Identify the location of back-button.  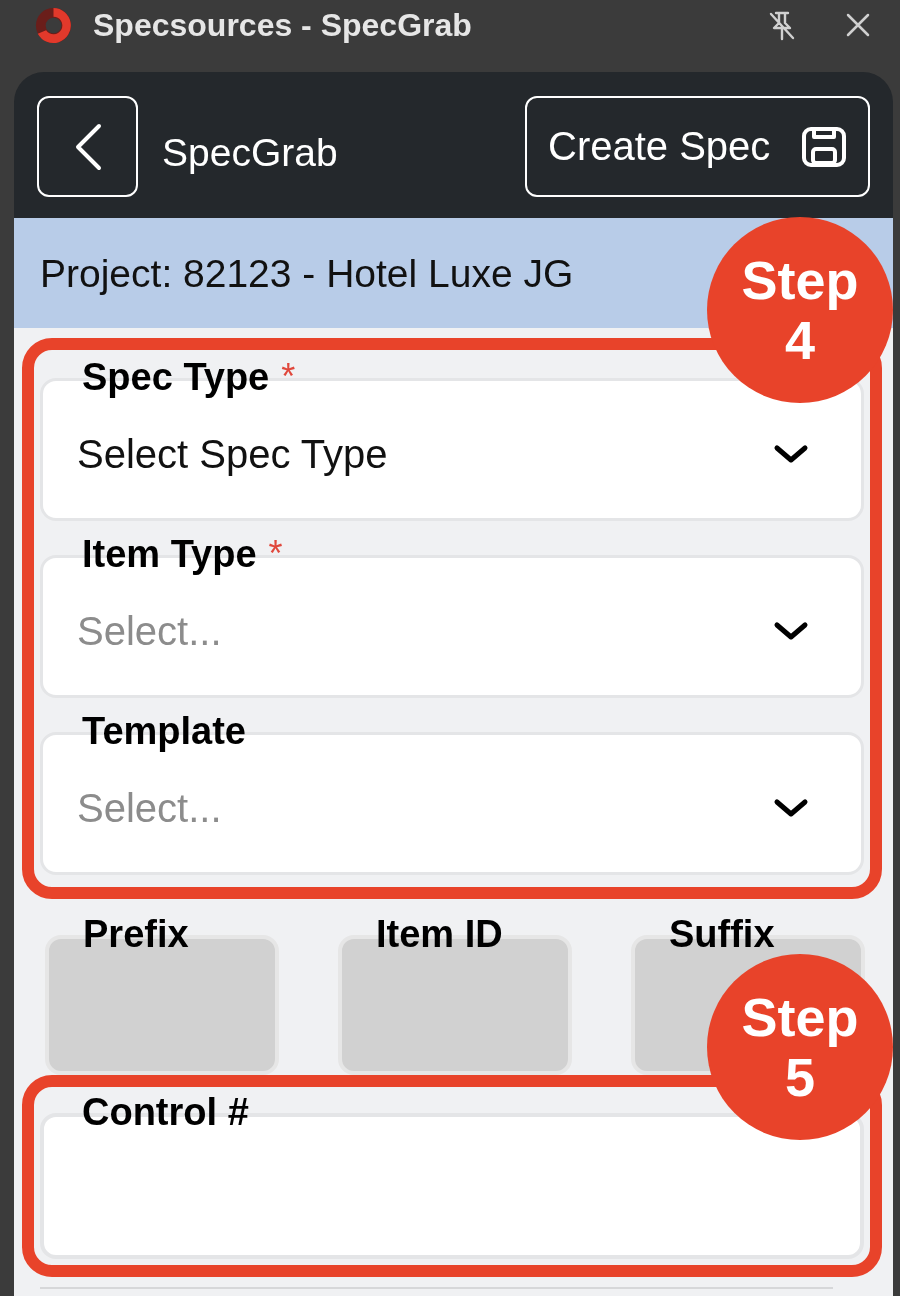
(87, 146).